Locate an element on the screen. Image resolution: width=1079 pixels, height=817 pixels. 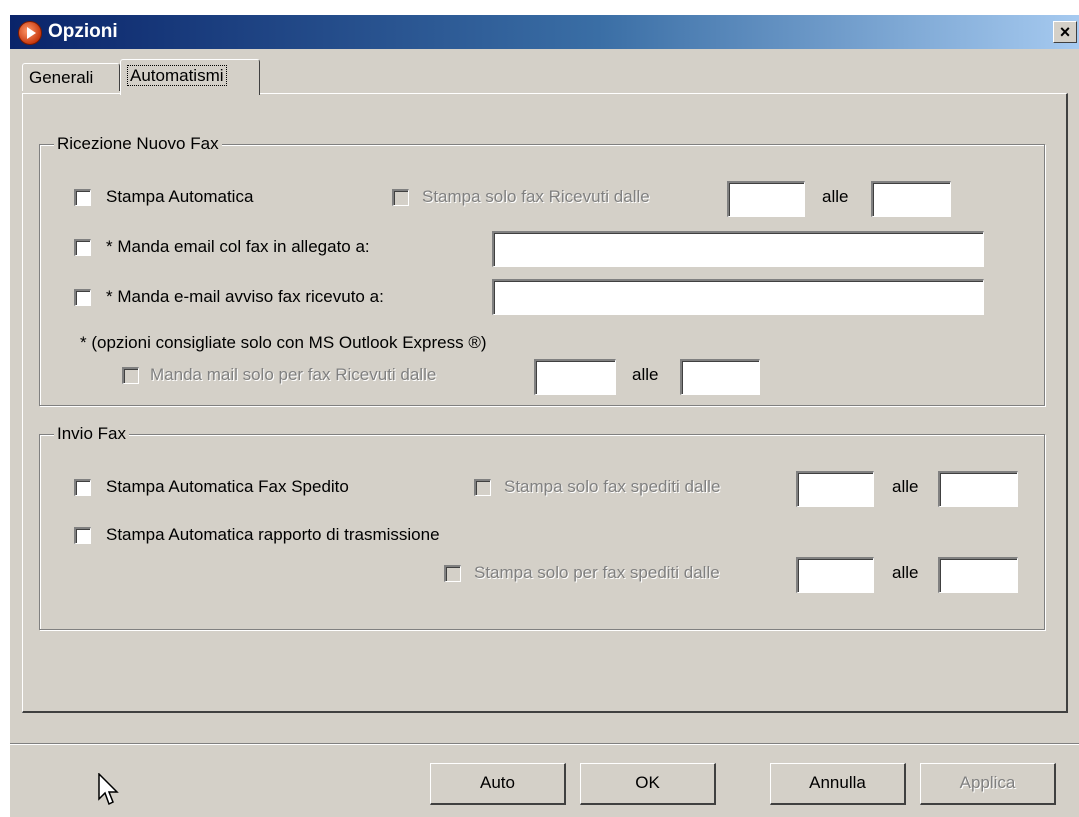
checkbox-email-avviso is located at coordinates (82, 297).